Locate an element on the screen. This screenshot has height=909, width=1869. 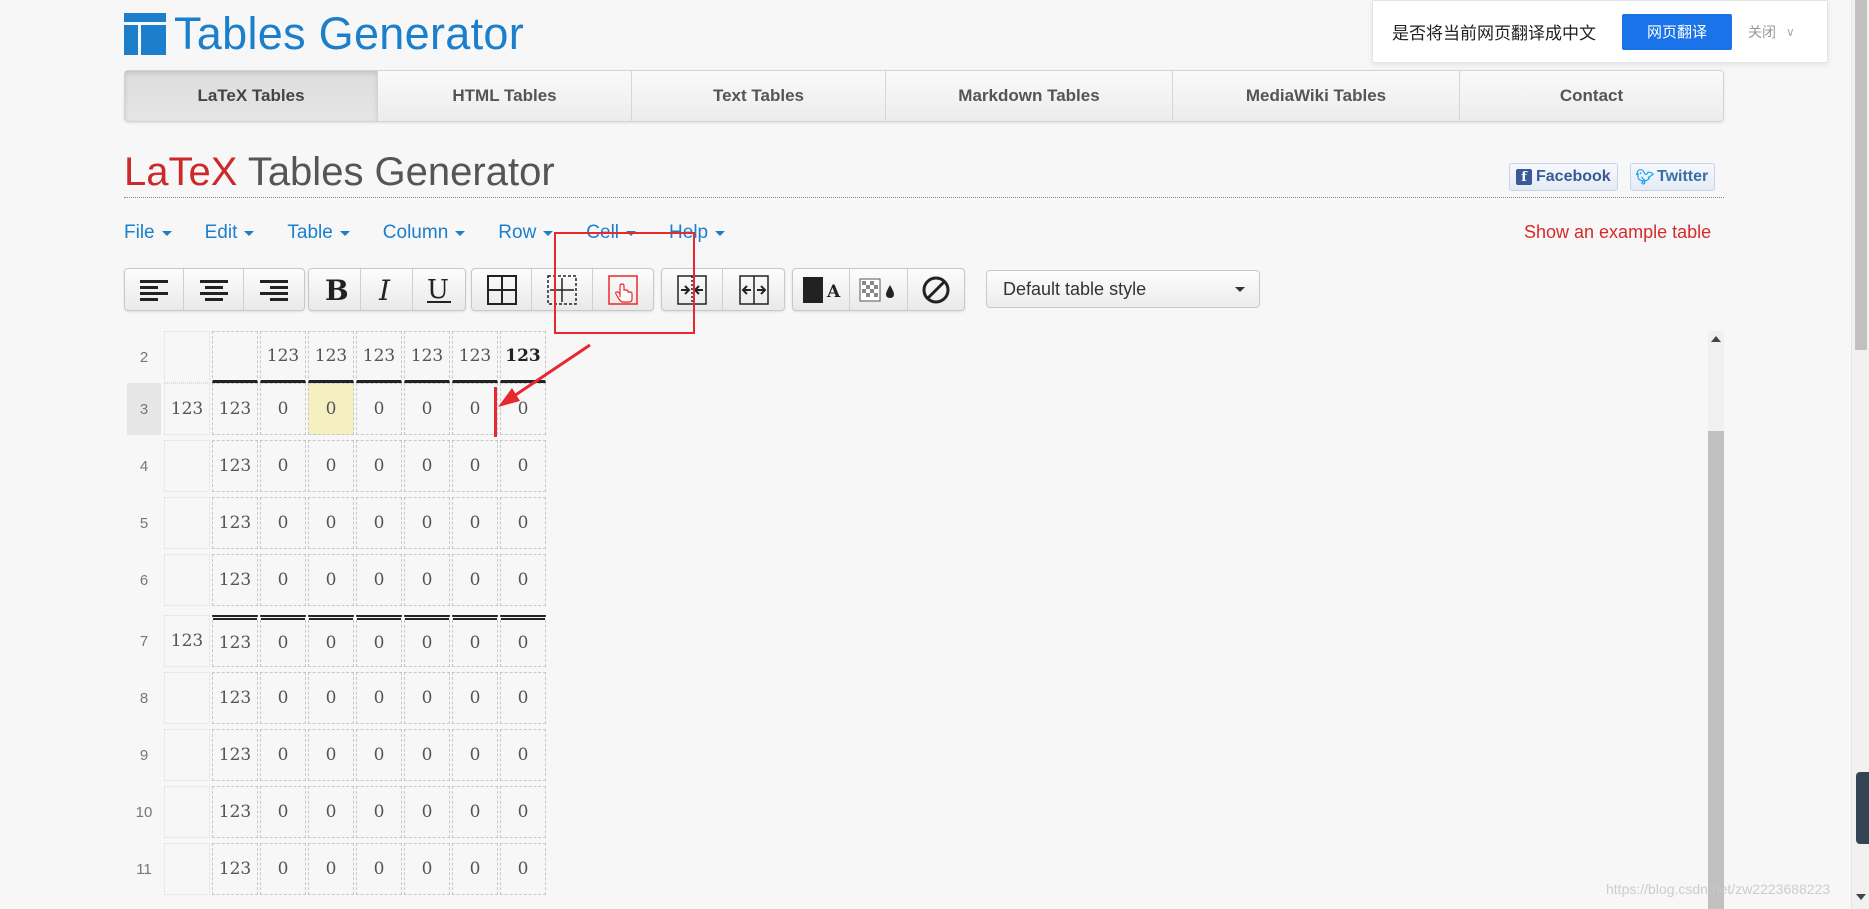
edit-borders-button is located at coordinates (623, 289).